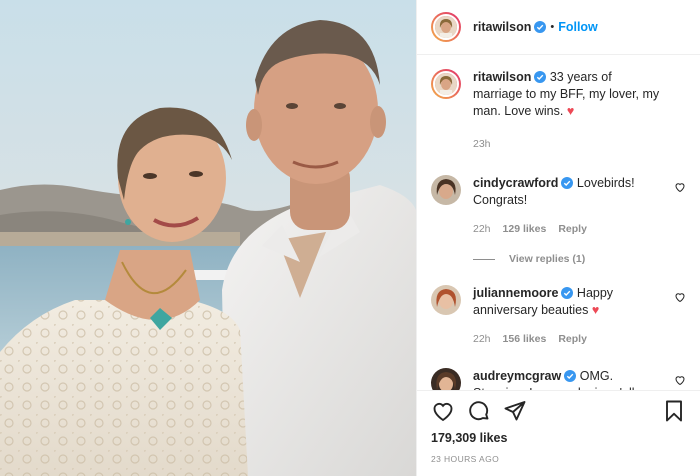 Image resolution: width=700 pixels, height=476 pixels. I want to click on bookmark-icon, so click(674, 411).